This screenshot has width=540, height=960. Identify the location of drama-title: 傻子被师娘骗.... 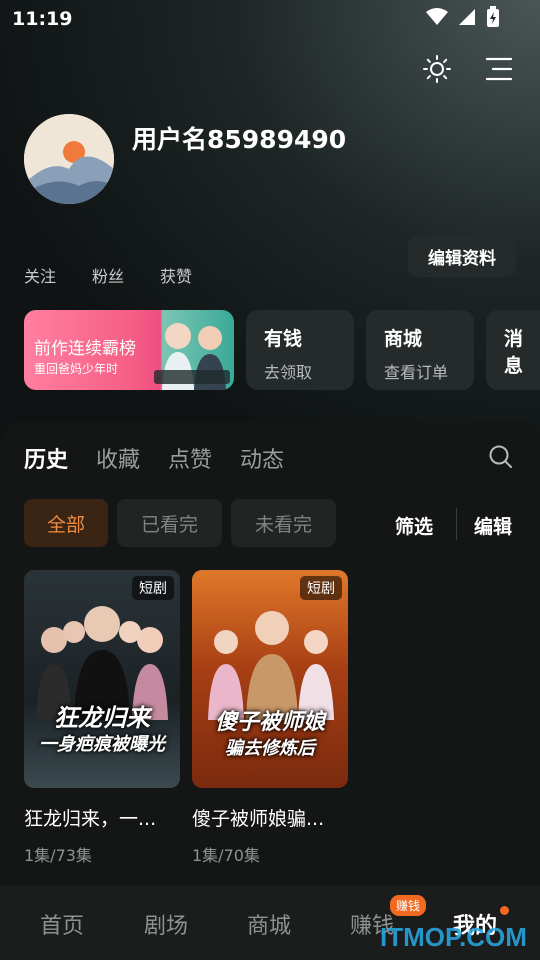
(270, 817).